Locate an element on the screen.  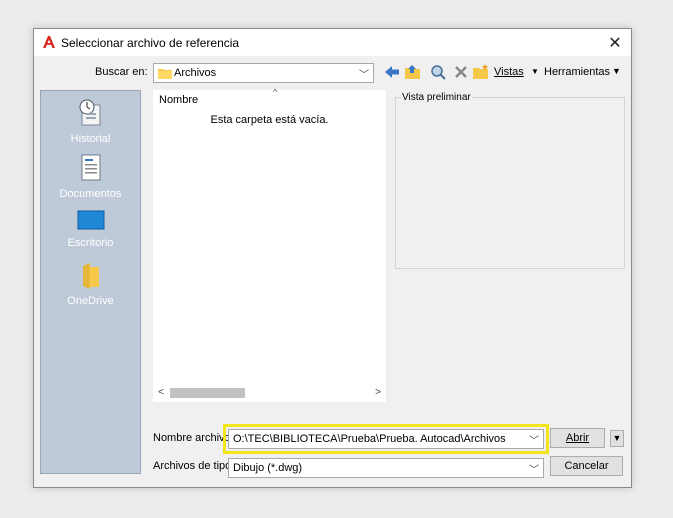
tools-menu: Herramientas is located at coordinates (577, 72).